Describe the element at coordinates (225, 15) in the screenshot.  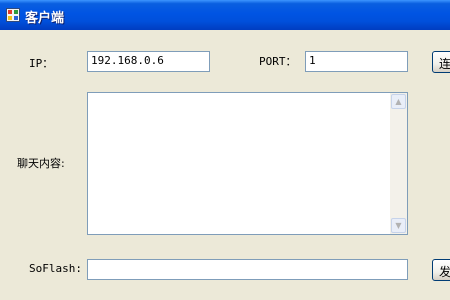
I see `title-bar: 客户端` at that location.